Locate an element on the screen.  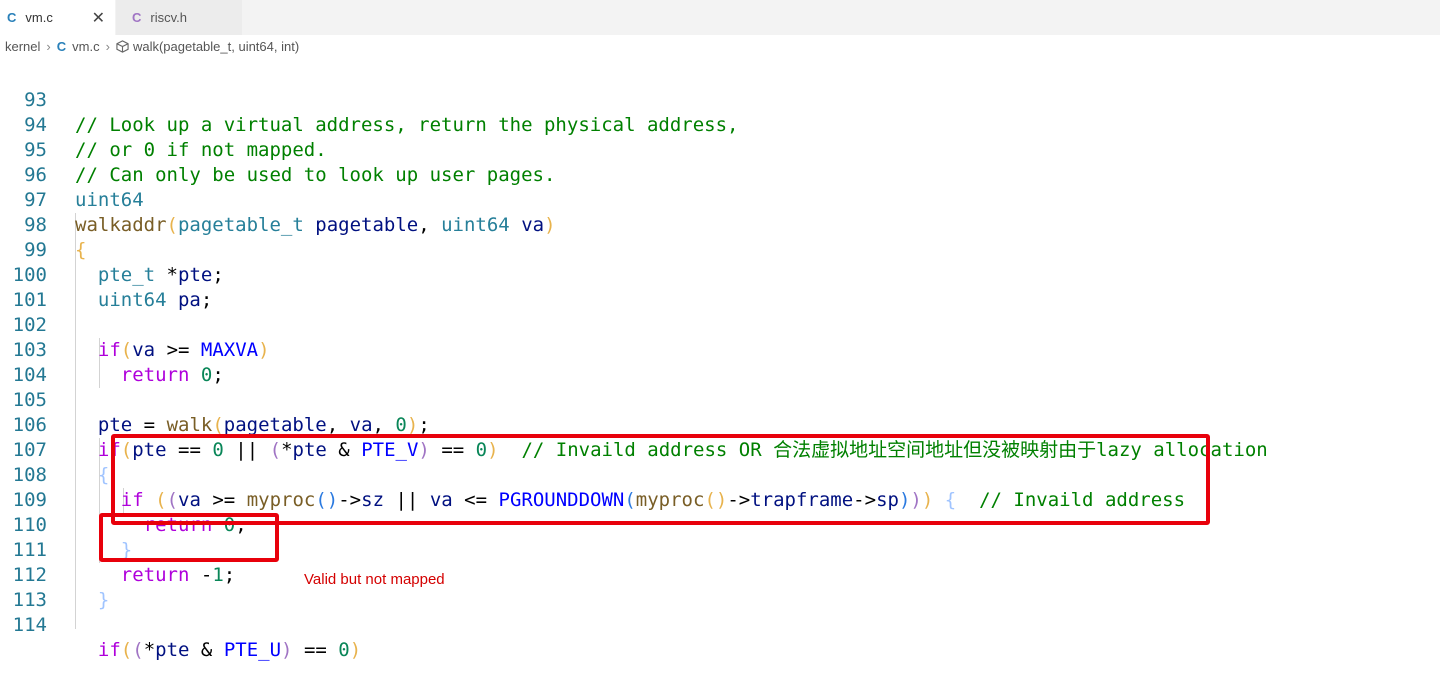
code-line: 114 if((*pte & PTE_U) == 0) is located at coordinates (181, 624).